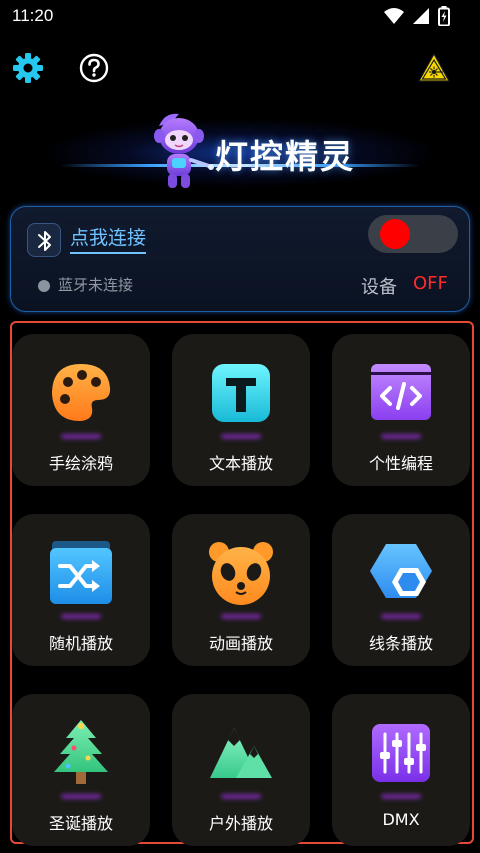  I want to click on status-icons, so click(417, 16).